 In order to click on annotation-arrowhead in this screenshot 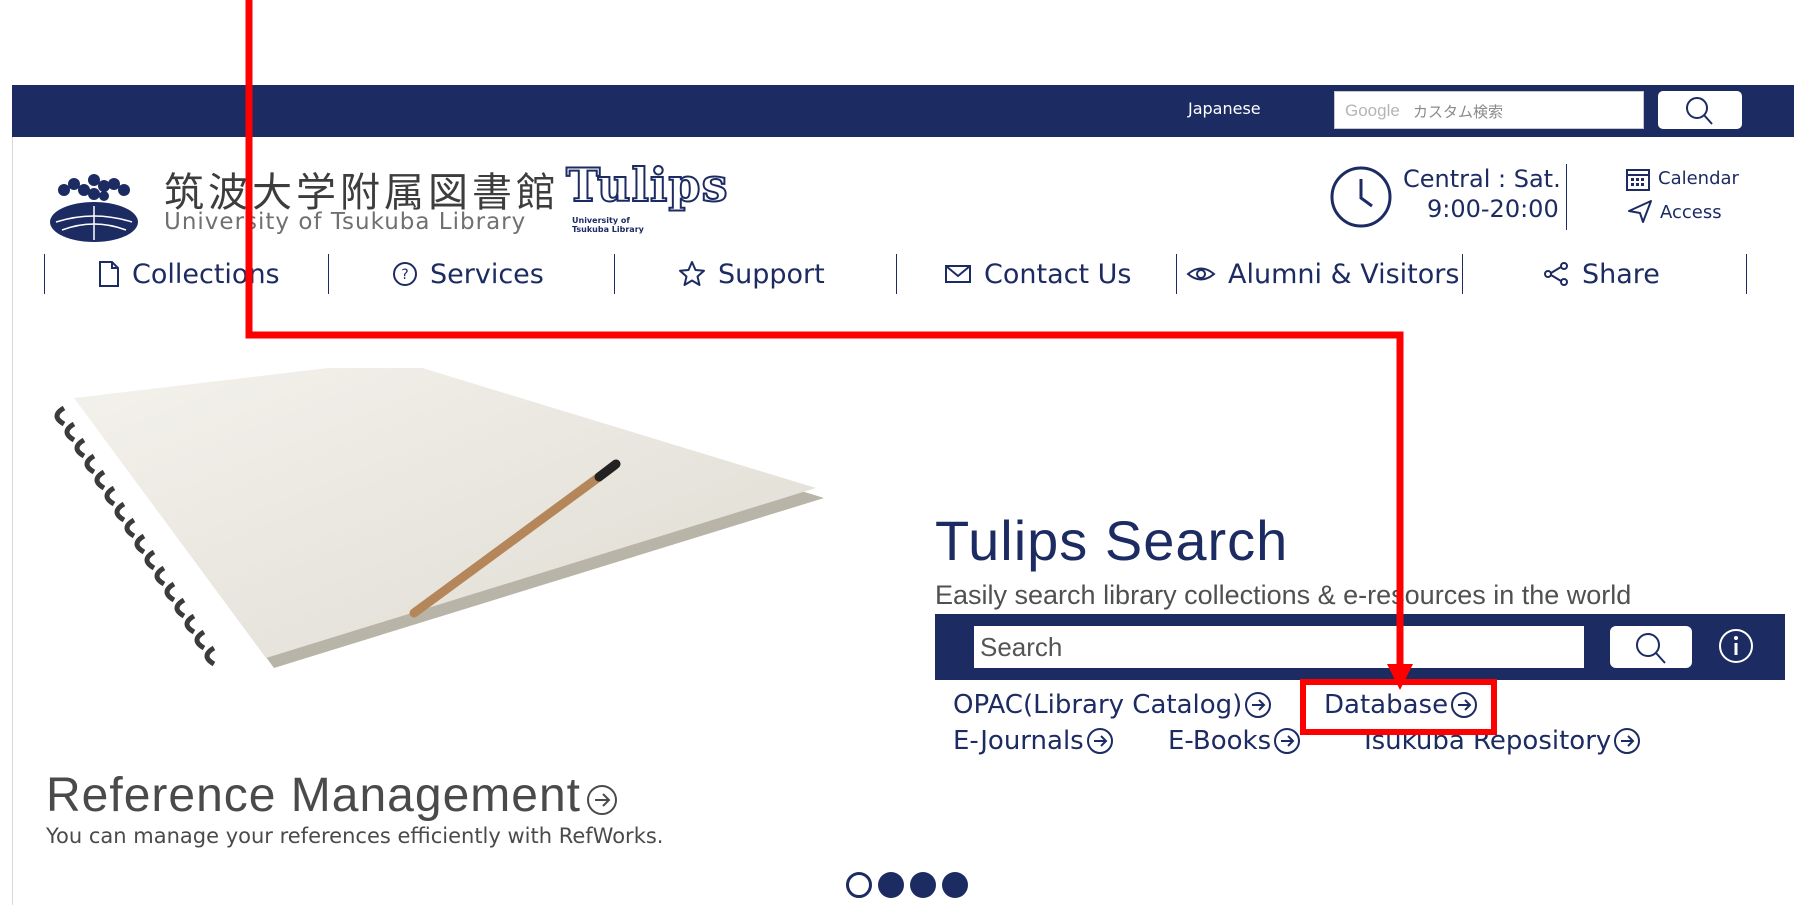, I will do `click(1400, 677)`.